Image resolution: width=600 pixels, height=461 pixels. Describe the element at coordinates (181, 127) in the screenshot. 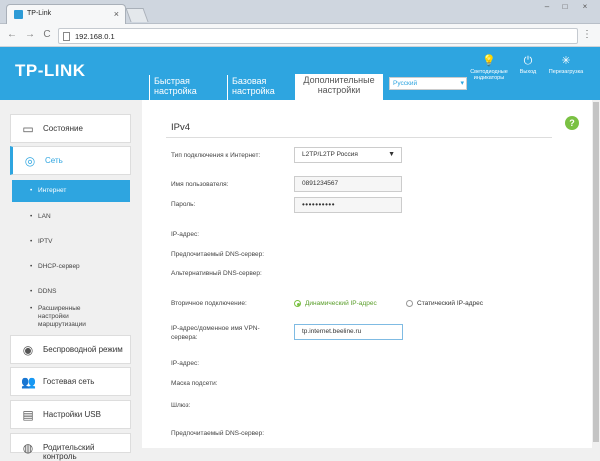

I see `section-title: IPv4` at that location.